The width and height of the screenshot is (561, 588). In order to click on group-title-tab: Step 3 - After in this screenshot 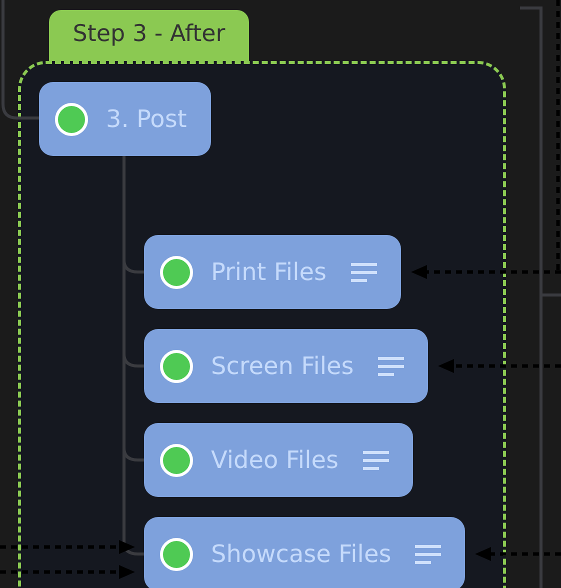, I will do `click(149, 35)`.